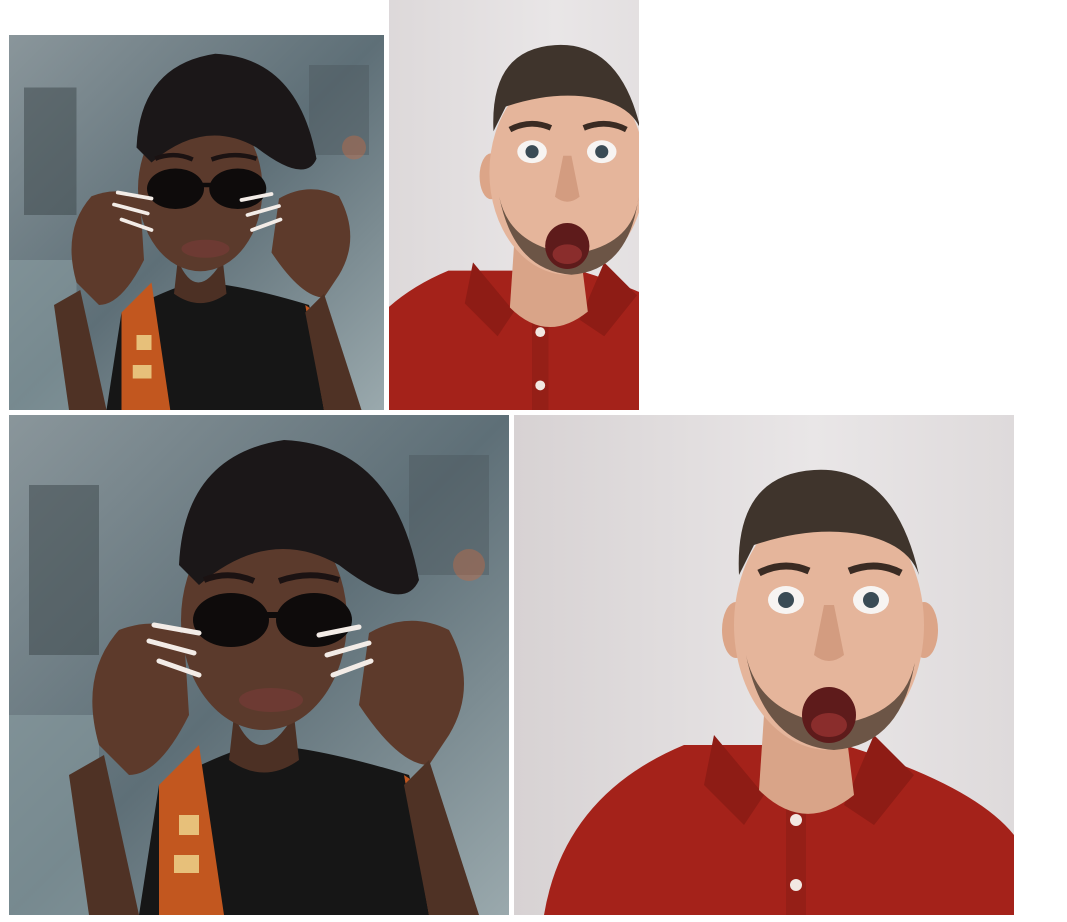  I want to click on photo-surprised-man-small, so click(514, 205).